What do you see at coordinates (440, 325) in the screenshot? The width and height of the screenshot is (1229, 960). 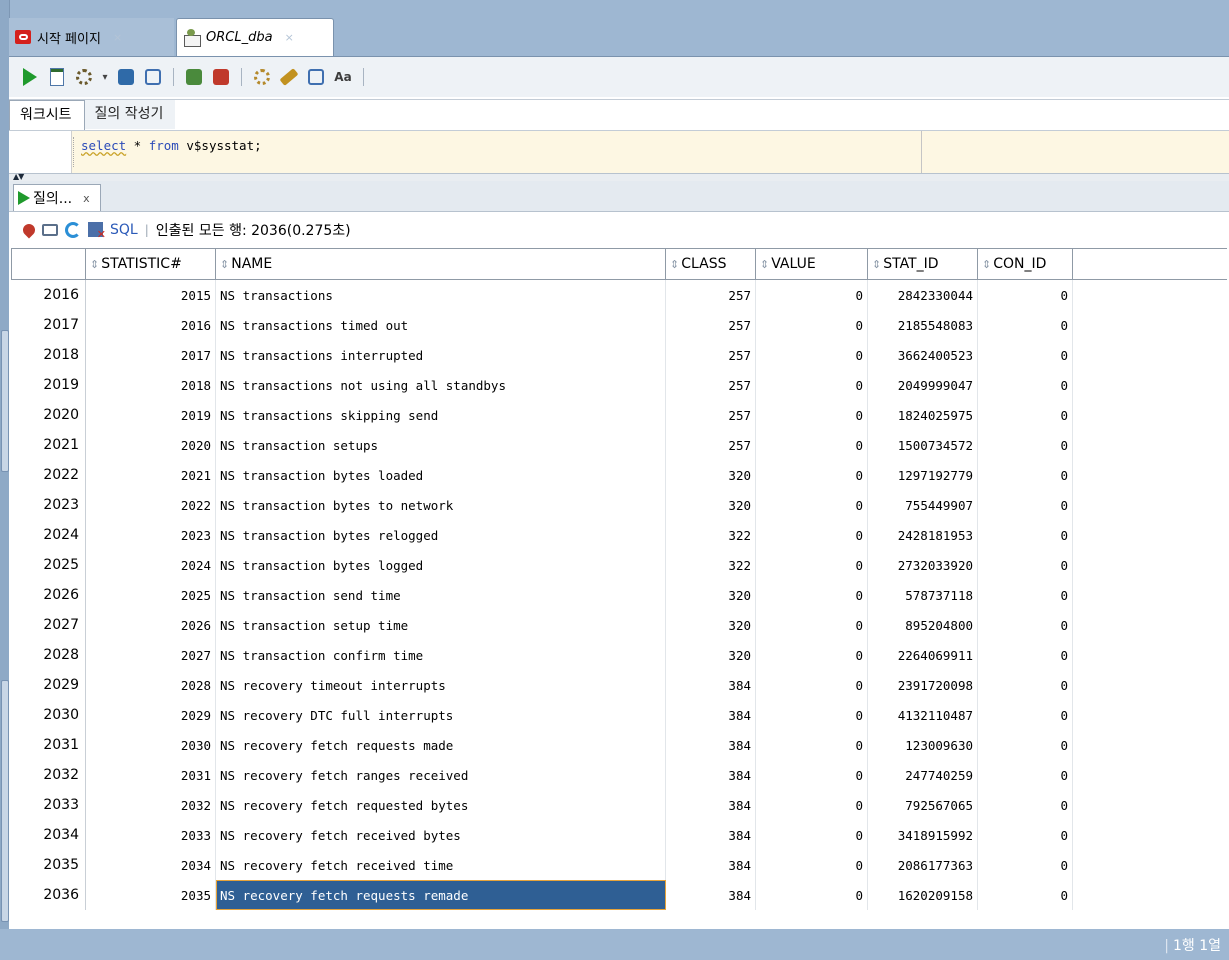 I see `cell-name: NS transactions timed out` at bounding box center [440, 325].